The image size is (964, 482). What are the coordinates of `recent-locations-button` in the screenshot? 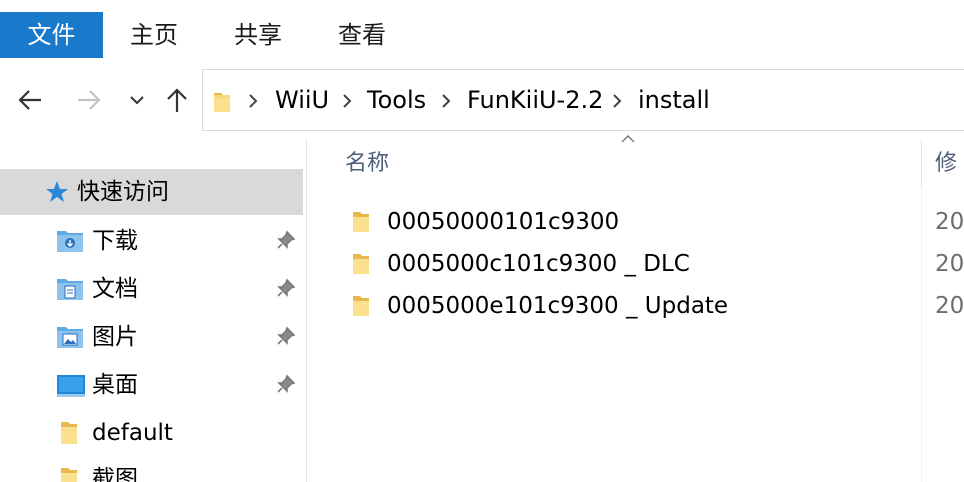 It's located at (137, 100).